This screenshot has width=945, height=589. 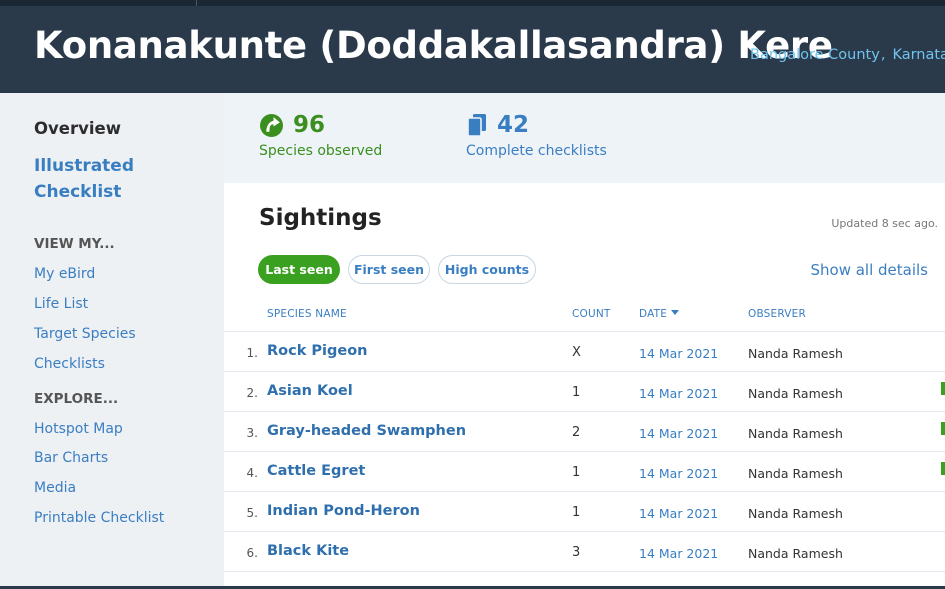 I want to click on complete-checklists-stat: 42 Complete checklists, so click(x=536, y=135).